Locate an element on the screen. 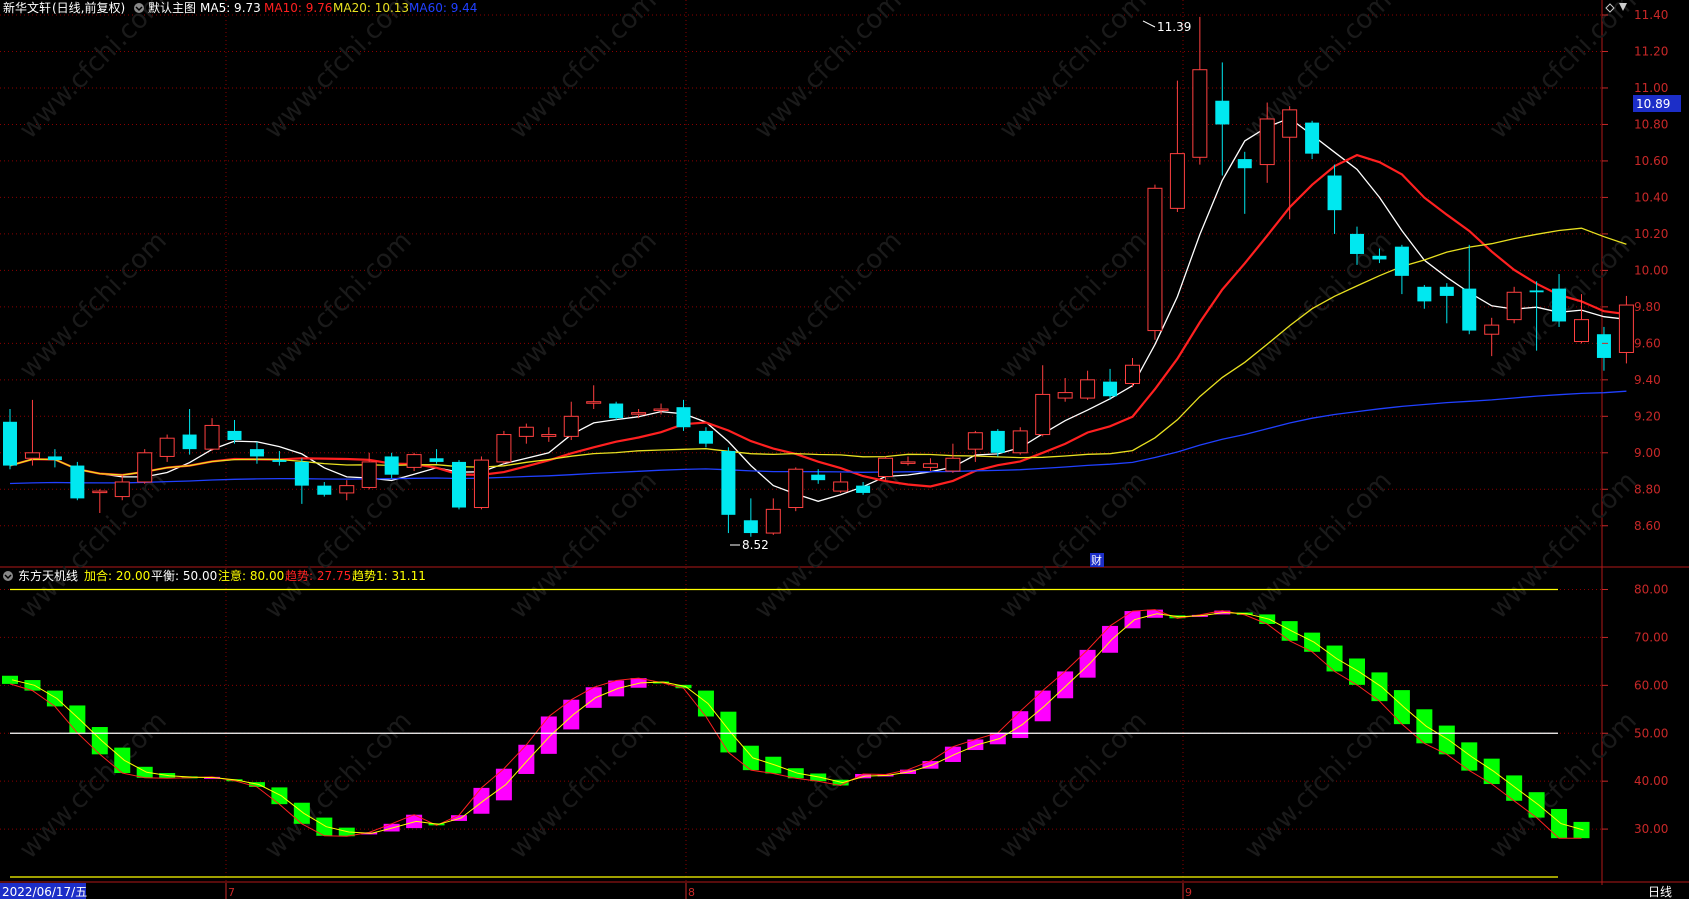  finance-marker: 财 is located at coordinates (1097, 560).